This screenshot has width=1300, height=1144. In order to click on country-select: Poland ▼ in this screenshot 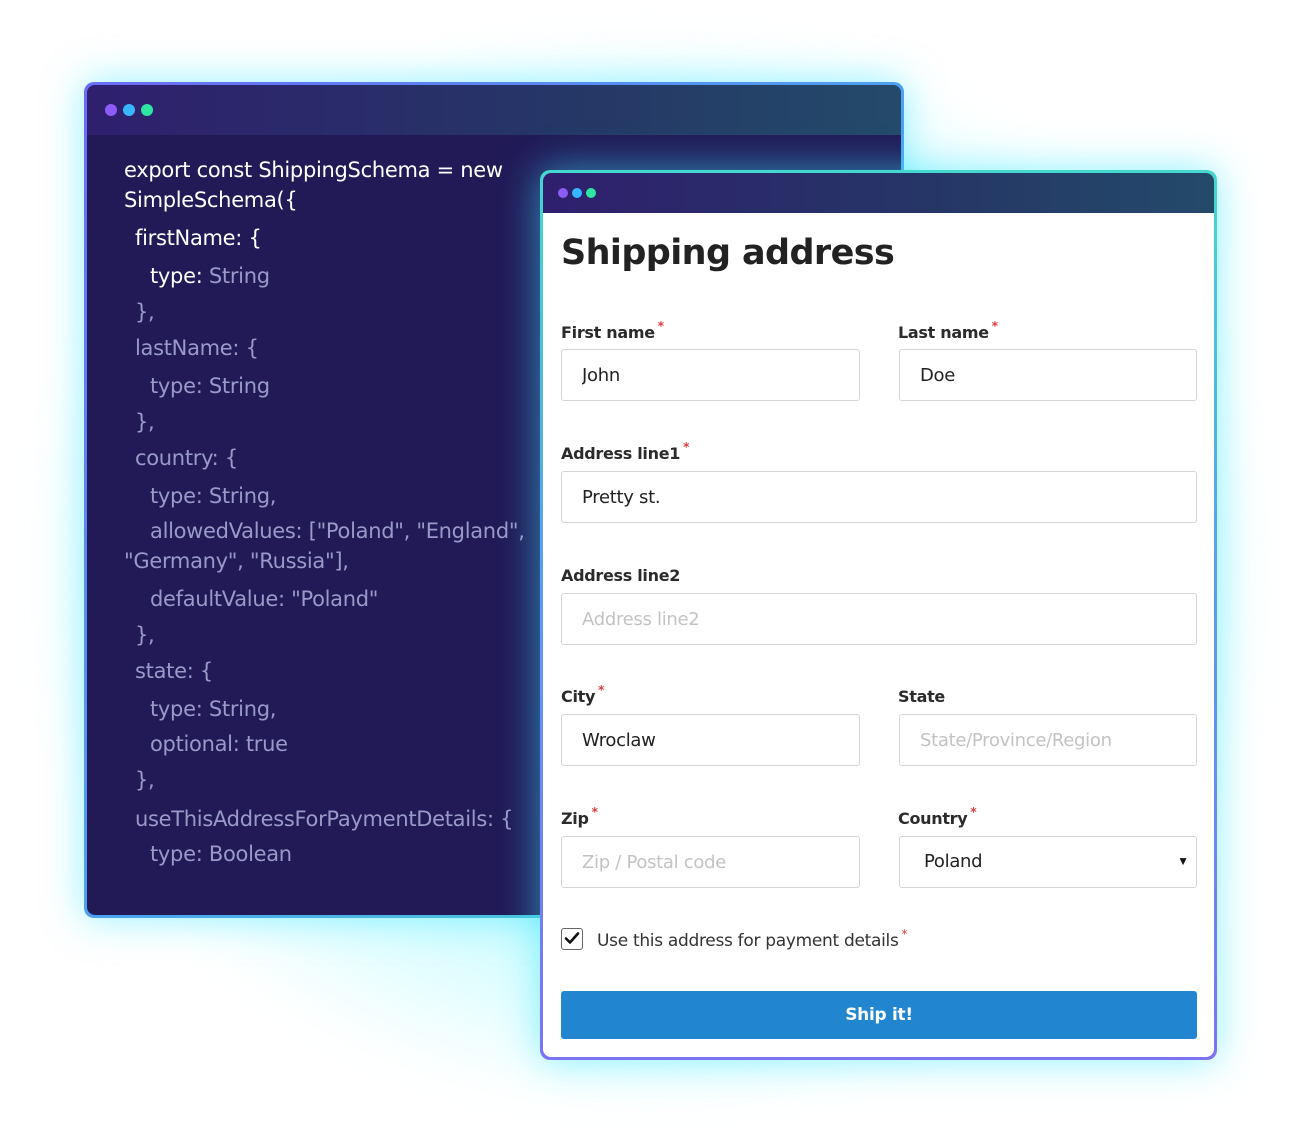, I will do `click(1048, 862)`.